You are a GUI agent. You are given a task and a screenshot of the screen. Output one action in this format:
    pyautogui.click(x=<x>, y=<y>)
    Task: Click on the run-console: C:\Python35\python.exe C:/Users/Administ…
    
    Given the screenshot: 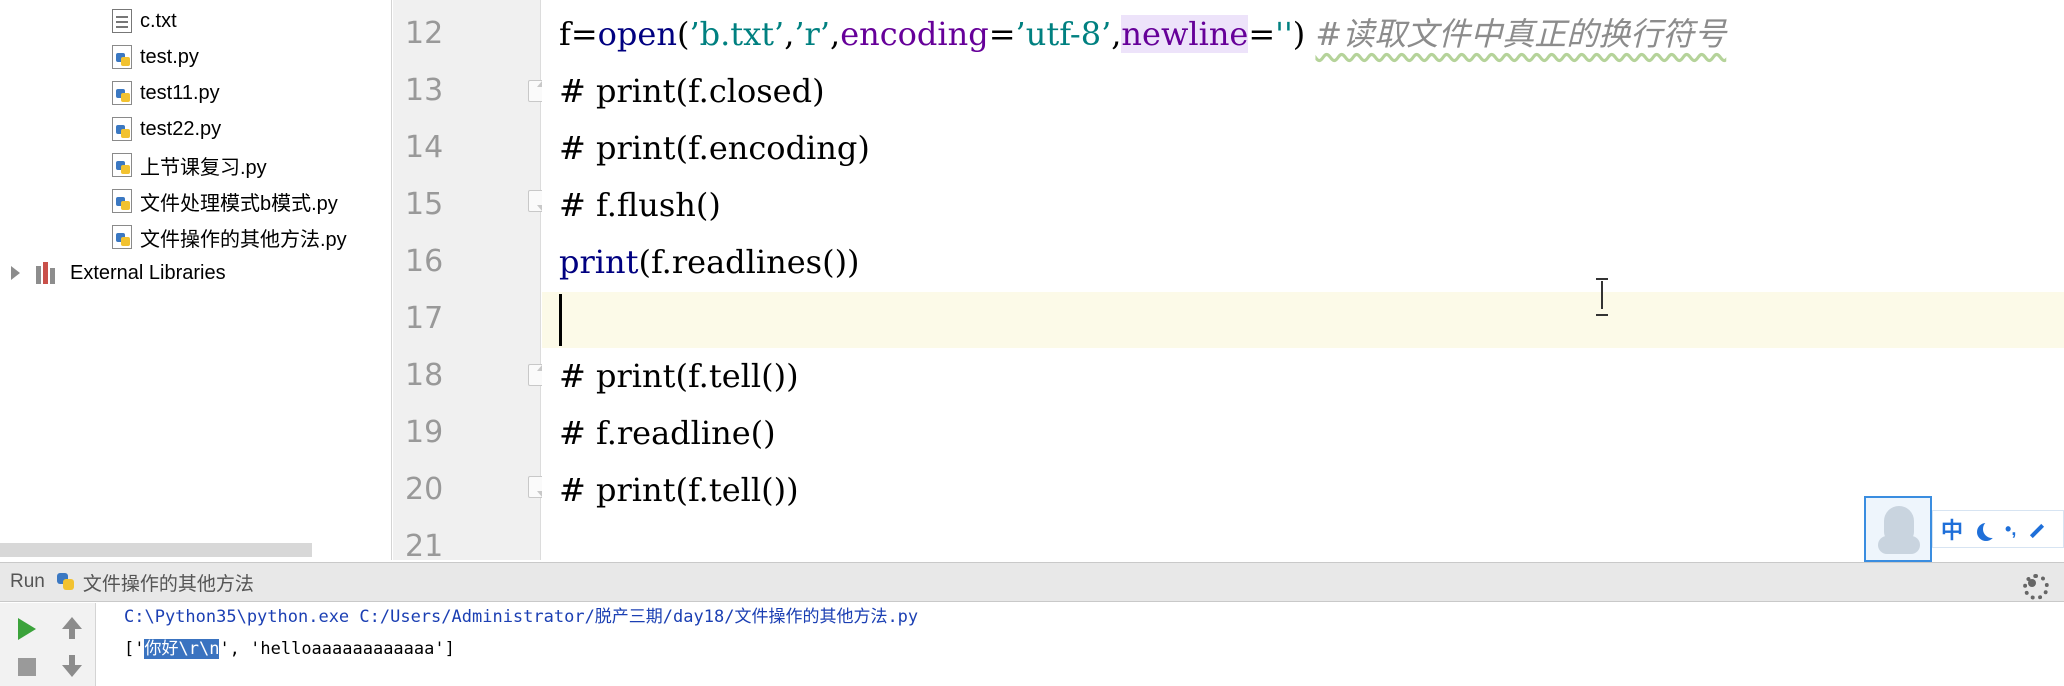 What is the action you would take?
    pyautogui.click(x=1080, y=644)
    